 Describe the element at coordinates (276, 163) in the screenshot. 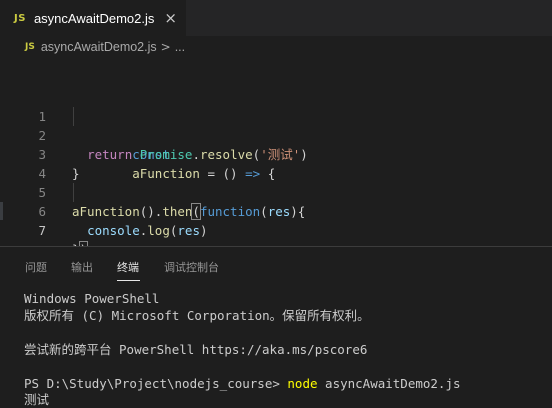

I see `code-line-4: 4` at that location.